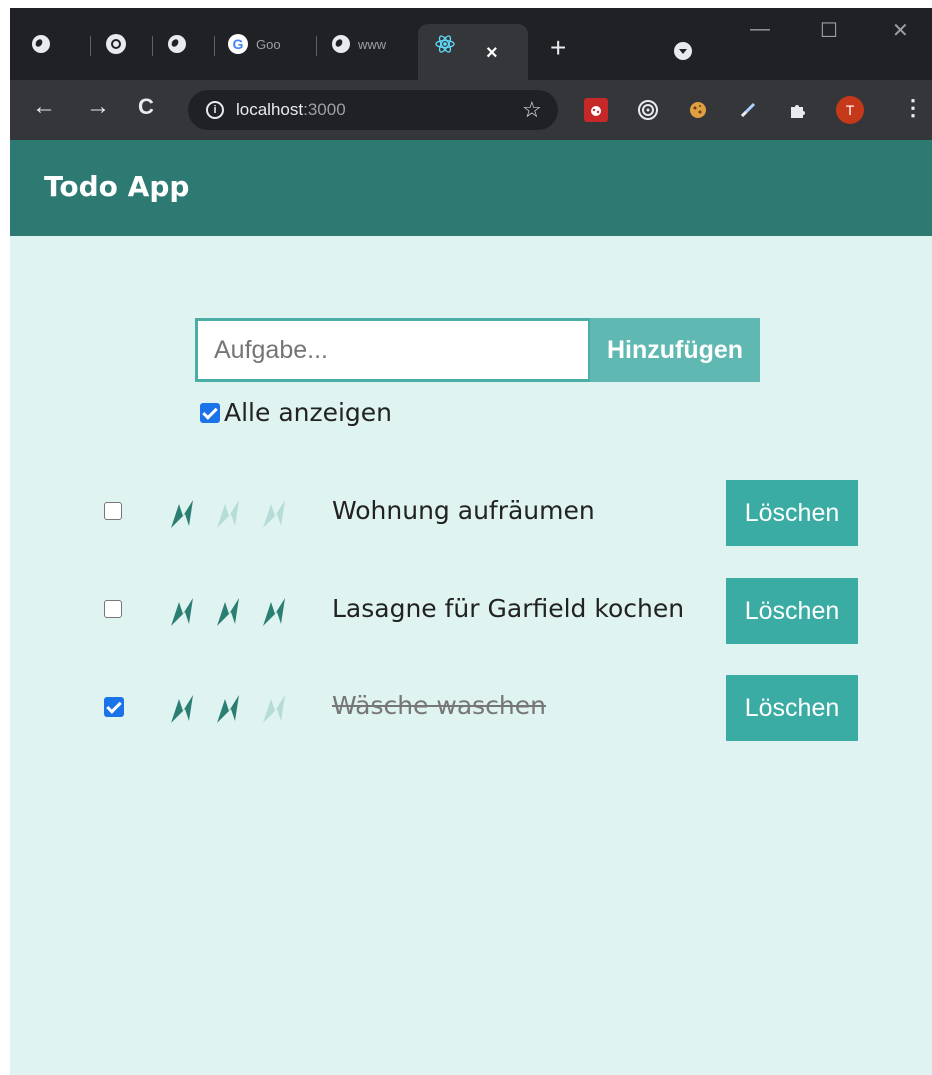 Image resolution: width=932 pixels, height=1075 pixels. I want to click on todo-item: Wäsche waschen Löschen, so click(471, 708).